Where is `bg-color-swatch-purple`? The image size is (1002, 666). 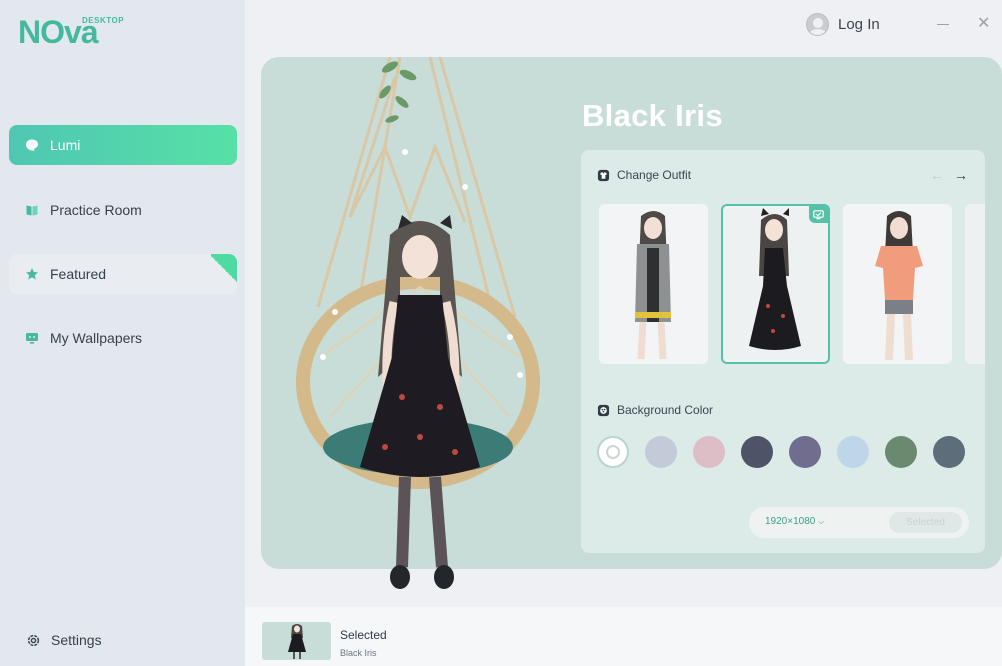
bg-color-swatch-purple is located at coordinates (805, 452).